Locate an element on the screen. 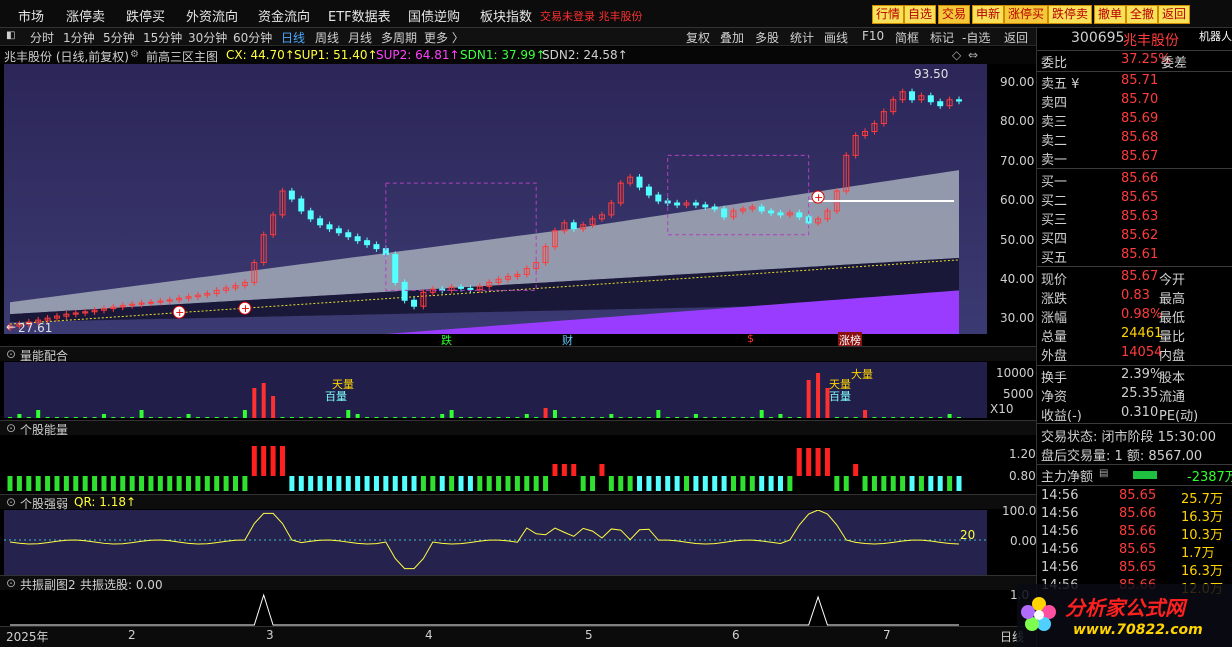  period-tab: 30分钟 is located at coordinates (207, 37).